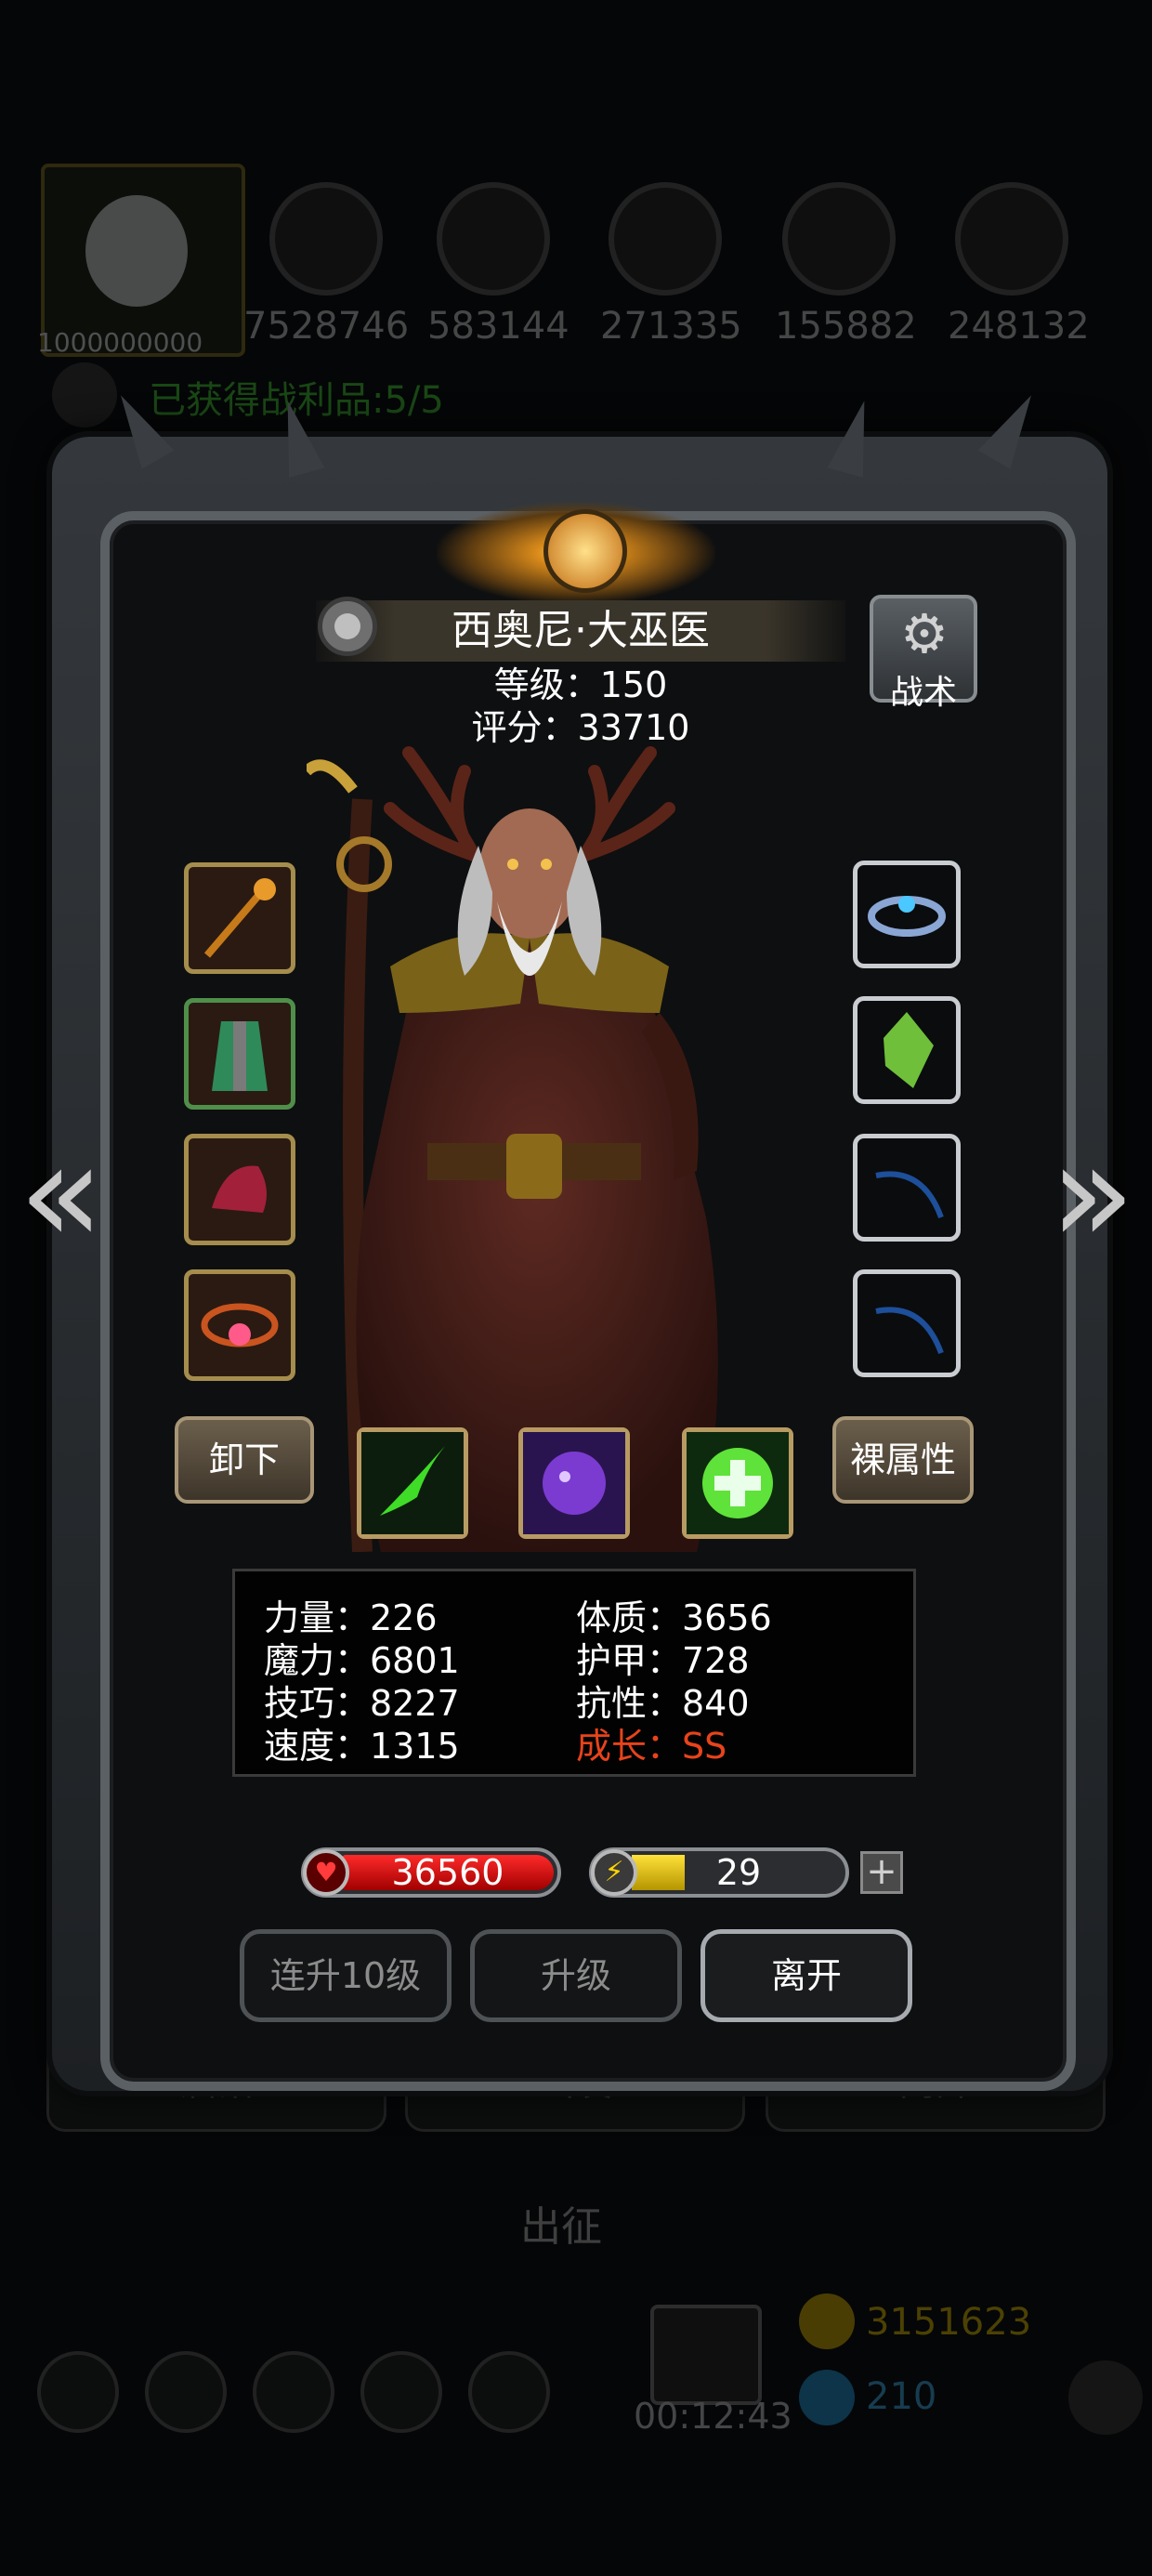 The height and width of the screenshot is (2576, 1152). I want to click on ring-icon, so click(907, 916).